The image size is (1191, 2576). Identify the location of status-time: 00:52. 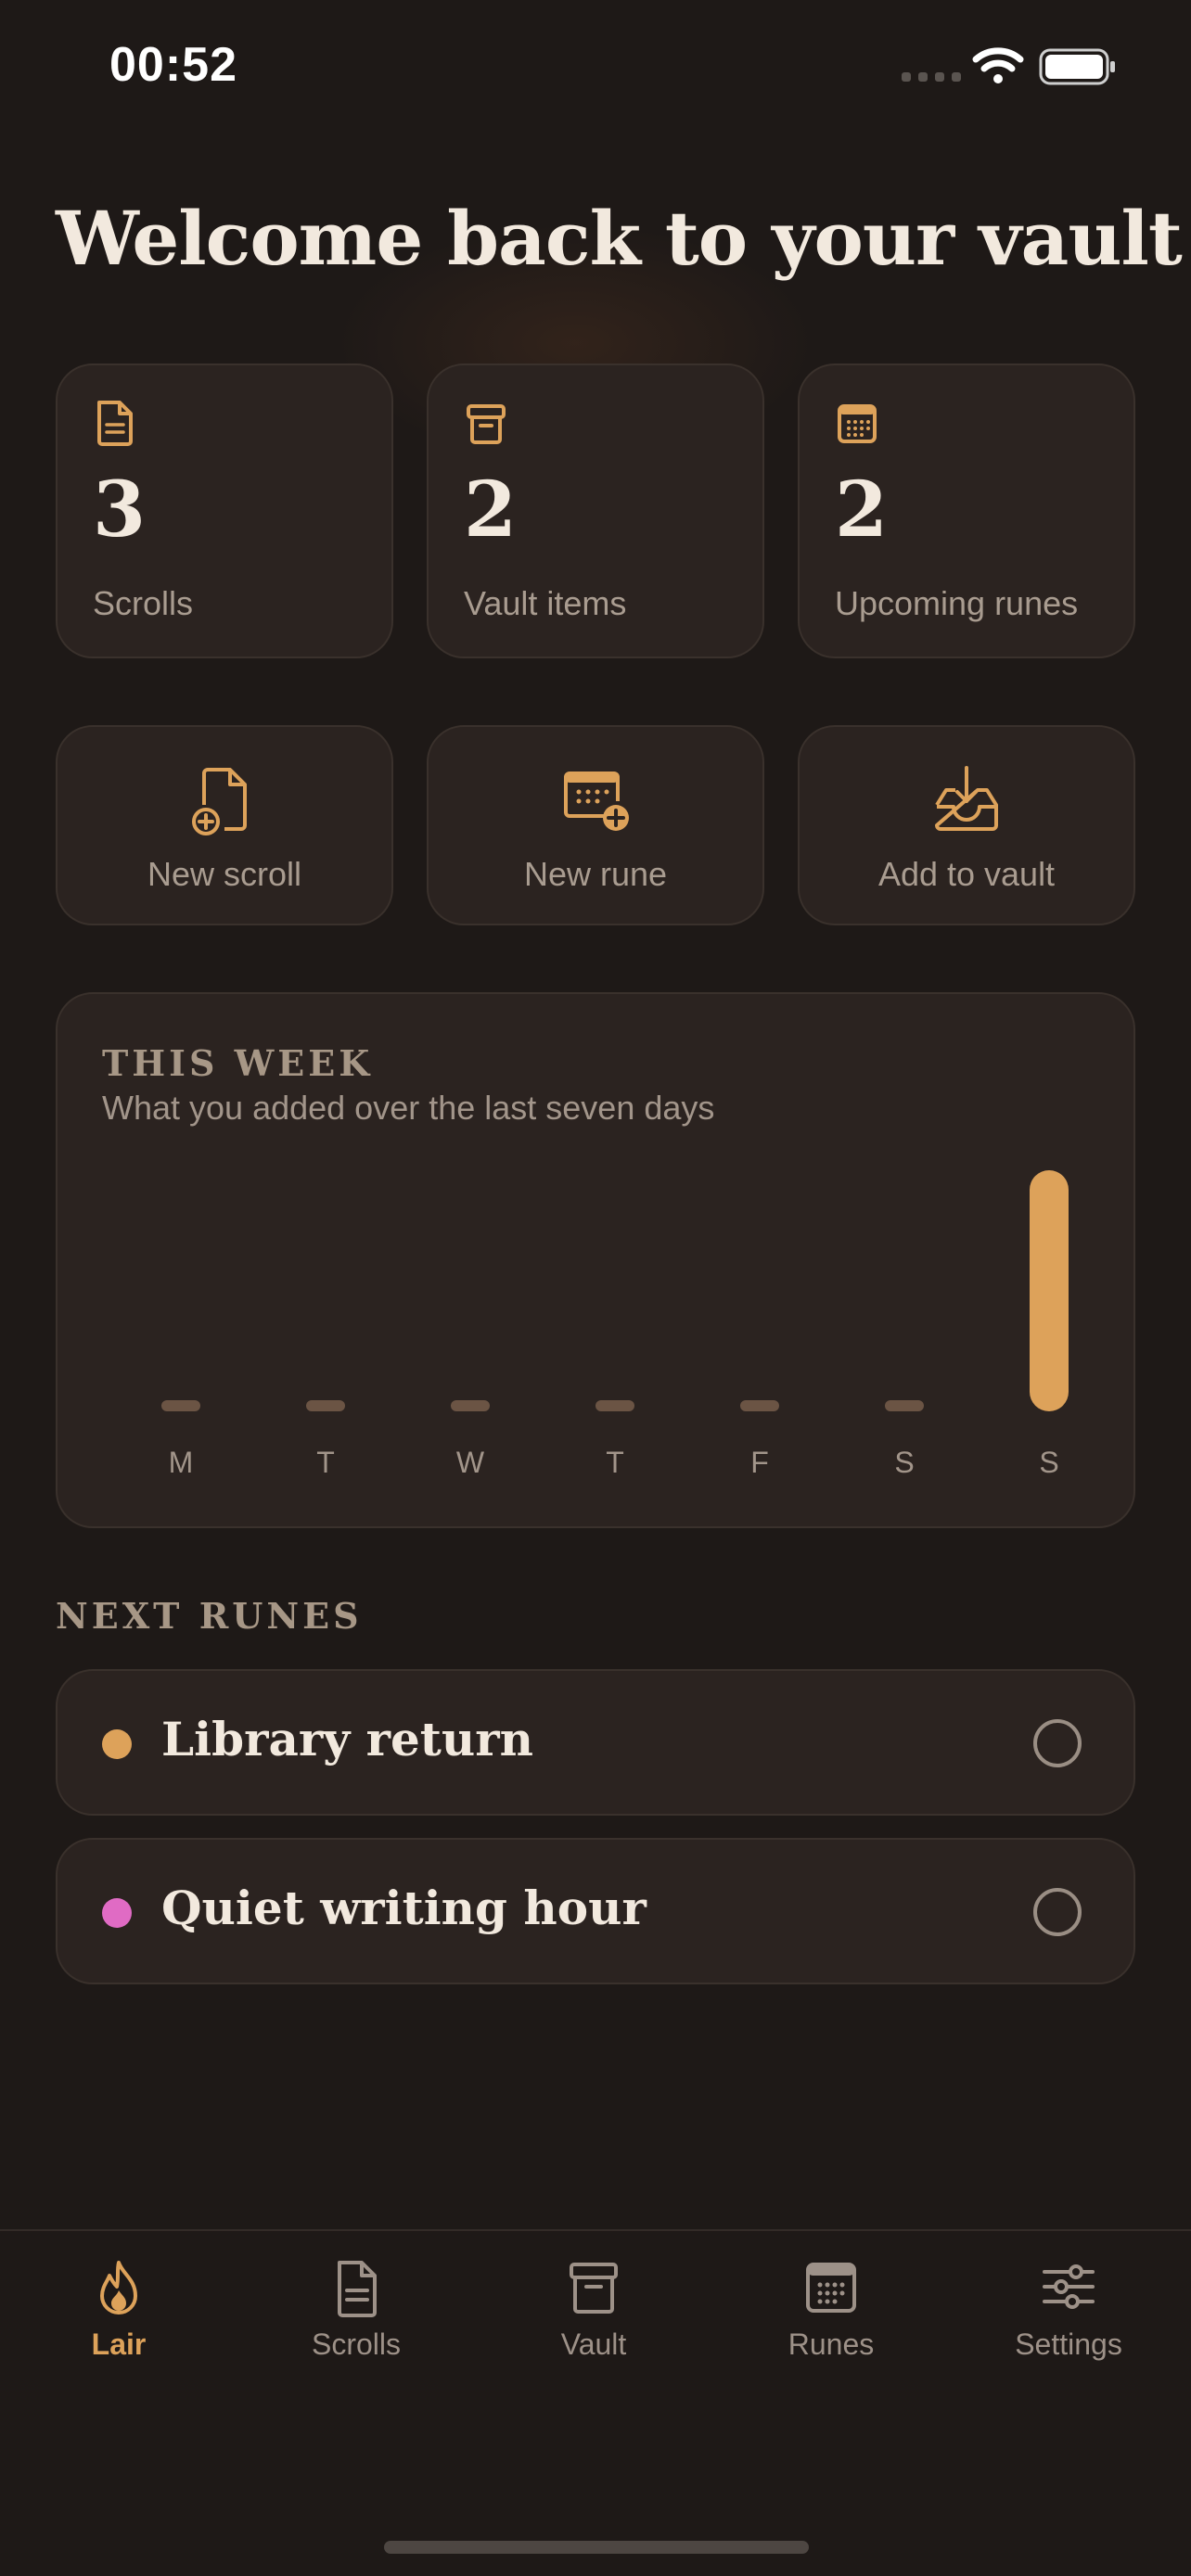
(173, 65).